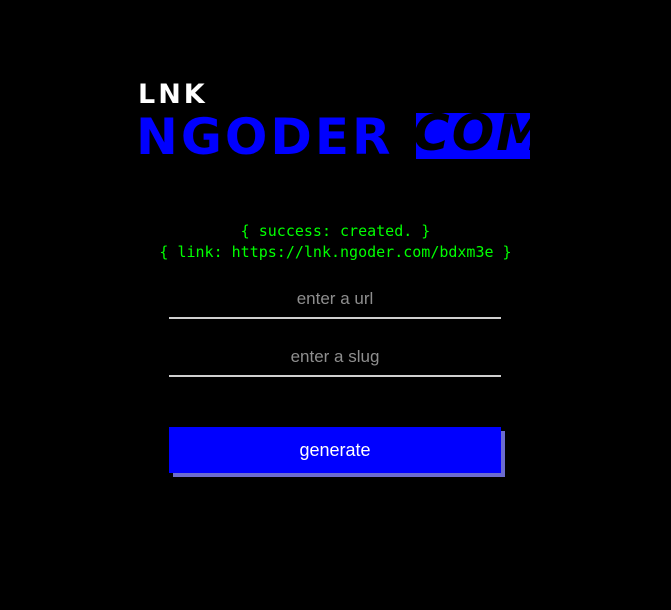  What do you see at coordinates (335, 450) in the screenshot?
I see `generate-button: generate` at bounding box center [335, 450].